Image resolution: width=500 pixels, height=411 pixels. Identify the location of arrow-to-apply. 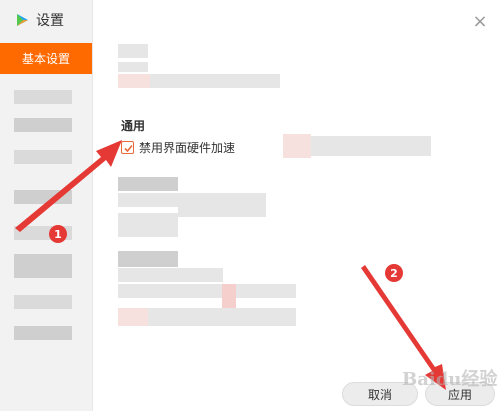
(403, 327).